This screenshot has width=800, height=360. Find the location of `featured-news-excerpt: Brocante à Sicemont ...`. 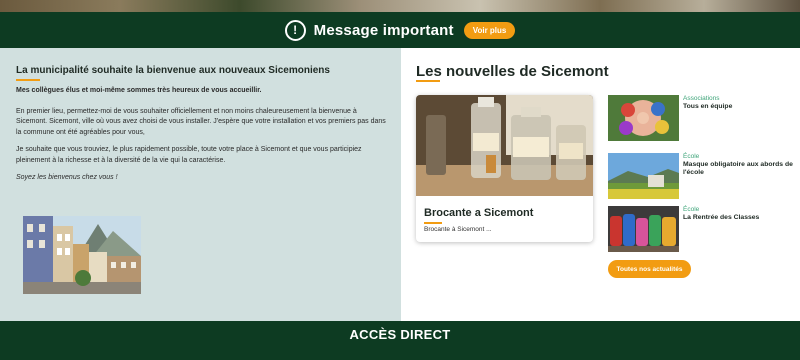

featured-news-excerpt: Brocante à Sicemont ... is located at coordinates (458, 229).